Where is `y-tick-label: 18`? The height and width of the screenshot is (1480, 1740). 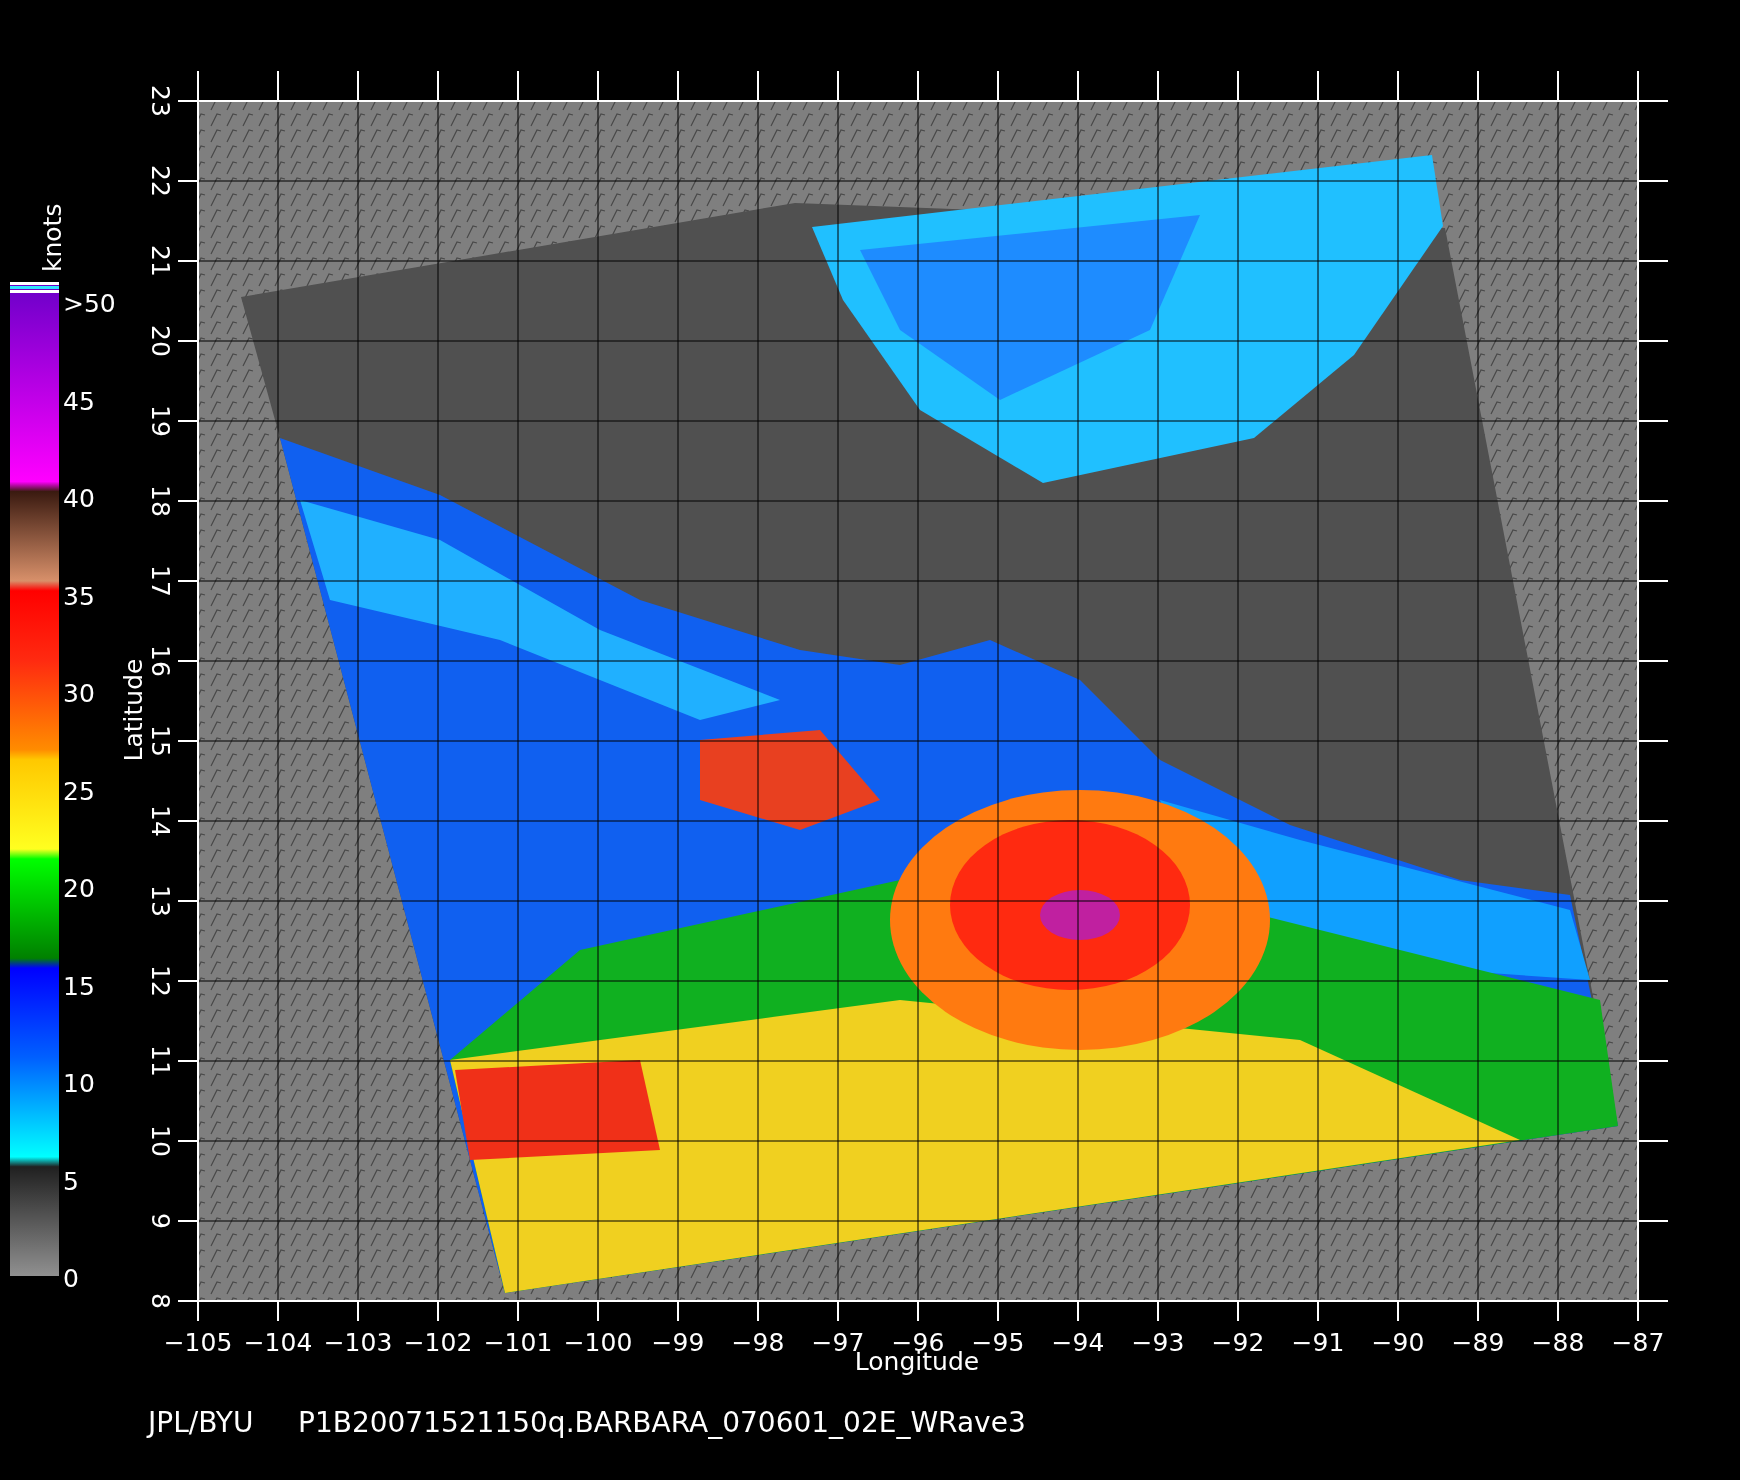 y-tick-label: 18 is located at coordinates (160, 501).